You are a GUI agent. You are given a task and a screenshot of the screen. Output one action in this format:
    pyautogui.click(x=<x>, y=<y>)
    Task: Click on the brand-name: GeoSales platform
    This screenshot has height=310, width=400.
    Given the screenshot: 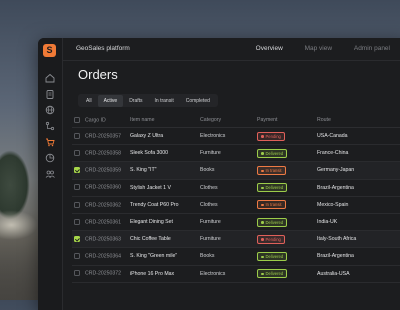 What is the action you would take?
    pyautogui.click(x=103, y=48)
    